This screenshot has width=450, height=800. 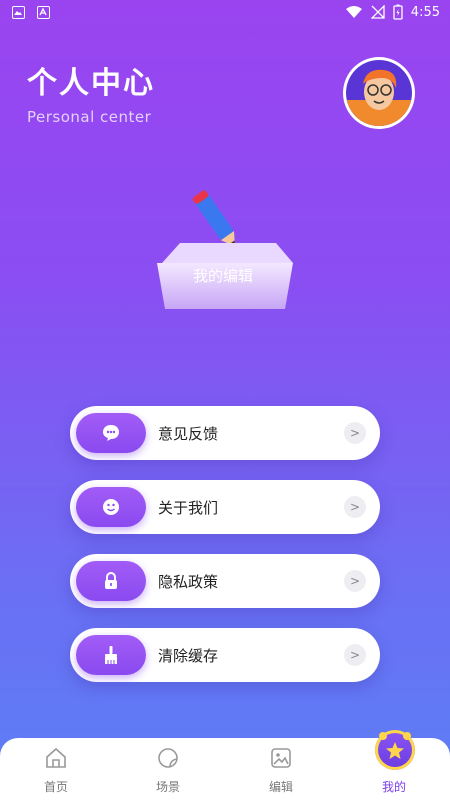 I want to click on tab-scene: 场景, so click(x=168, y=769).